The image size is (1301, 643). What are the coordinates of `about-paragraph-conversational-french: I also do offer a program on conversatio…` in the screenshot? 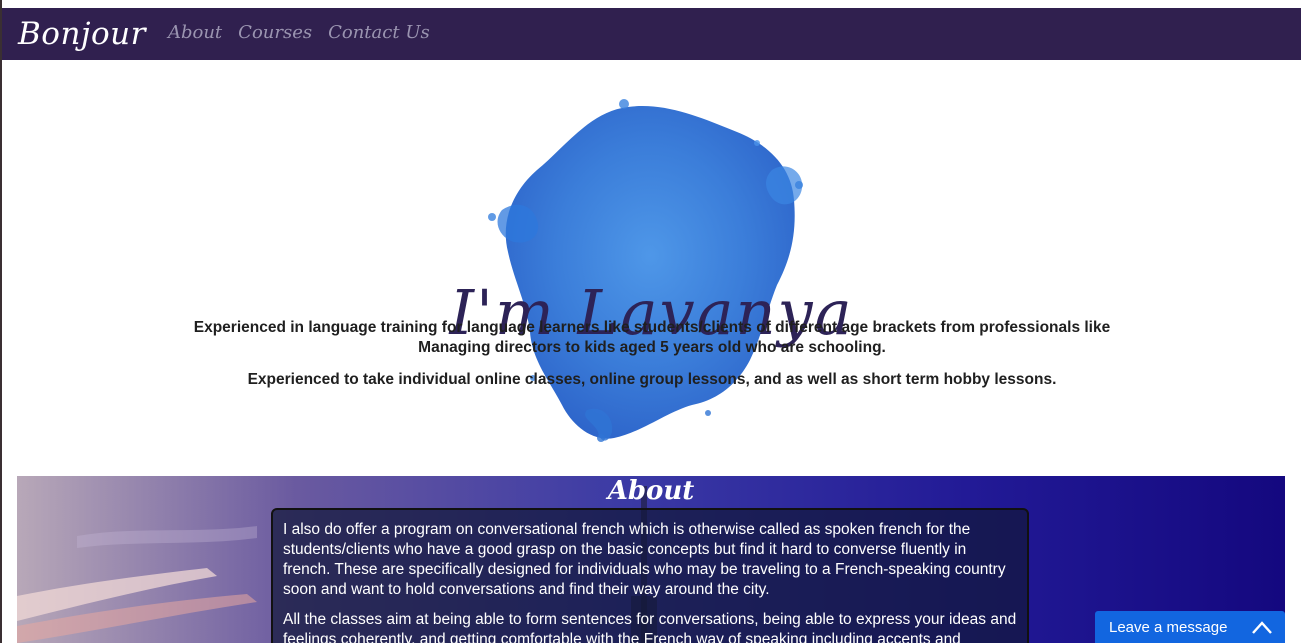 It's located at (644, 559).